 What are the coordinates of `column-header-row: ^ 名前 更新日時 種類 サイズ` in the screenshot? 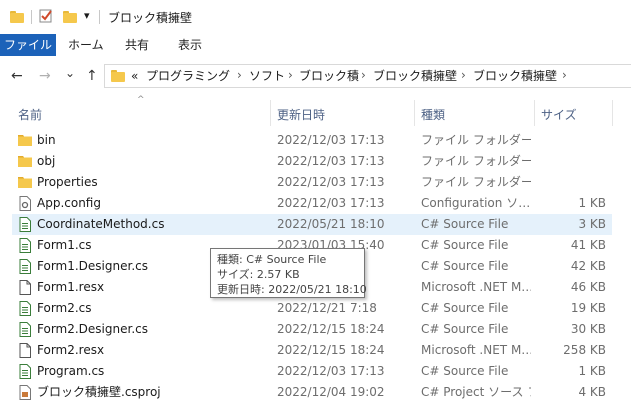 It's located at (315, 111).